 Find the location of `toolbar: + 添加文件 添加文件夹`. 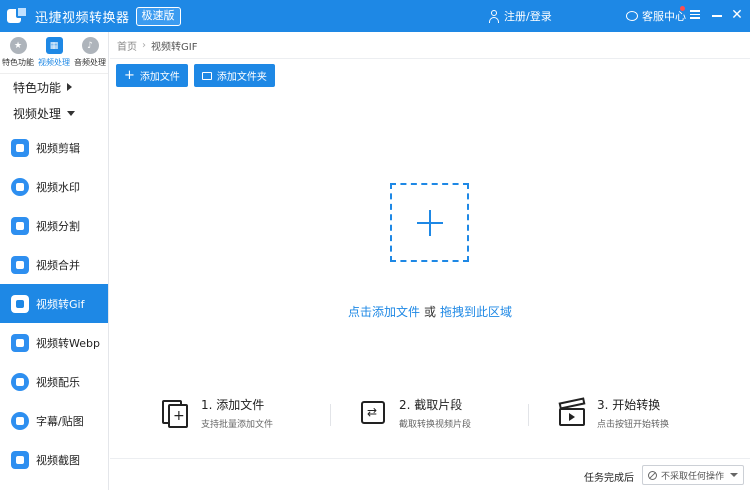

toolbar: + 添加文件 添加文件夹 is located at coordinates (195, 75).